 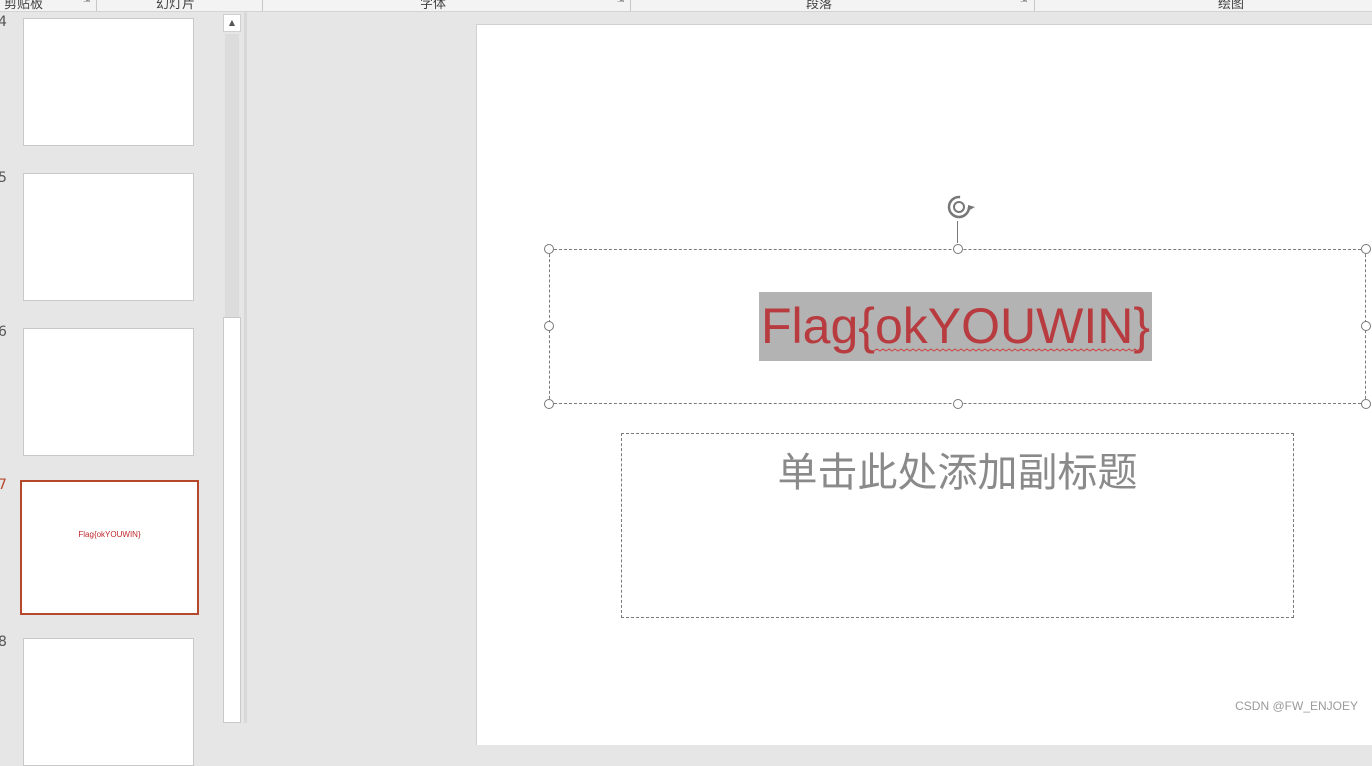 I want to click on ribbon-group-paragraph: 段落, so click(x=819, y=6).